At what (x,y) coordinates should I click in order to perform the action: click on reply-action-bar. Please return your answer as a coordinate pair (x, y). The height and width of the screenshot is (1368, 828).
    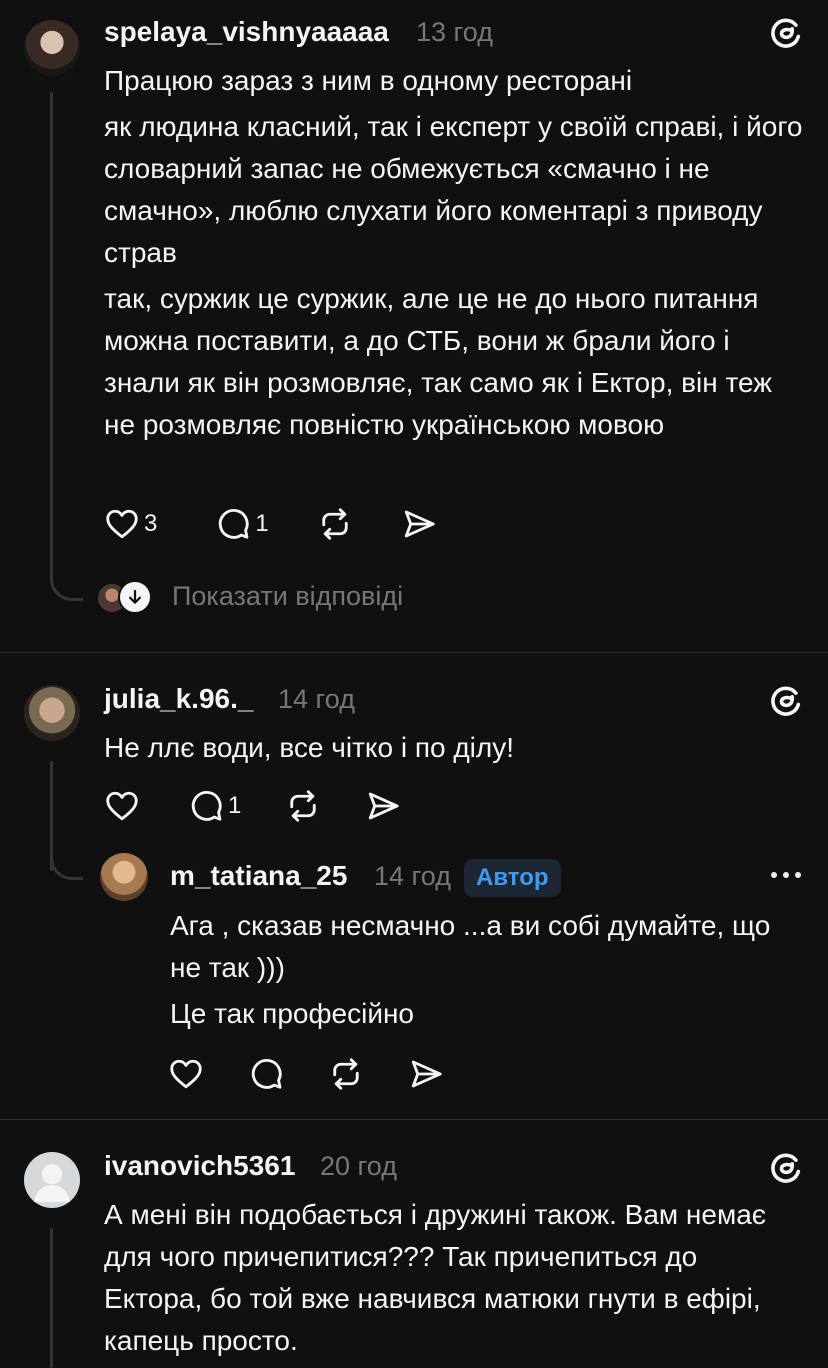
    Looking at the image, I should click on (326, 1074).